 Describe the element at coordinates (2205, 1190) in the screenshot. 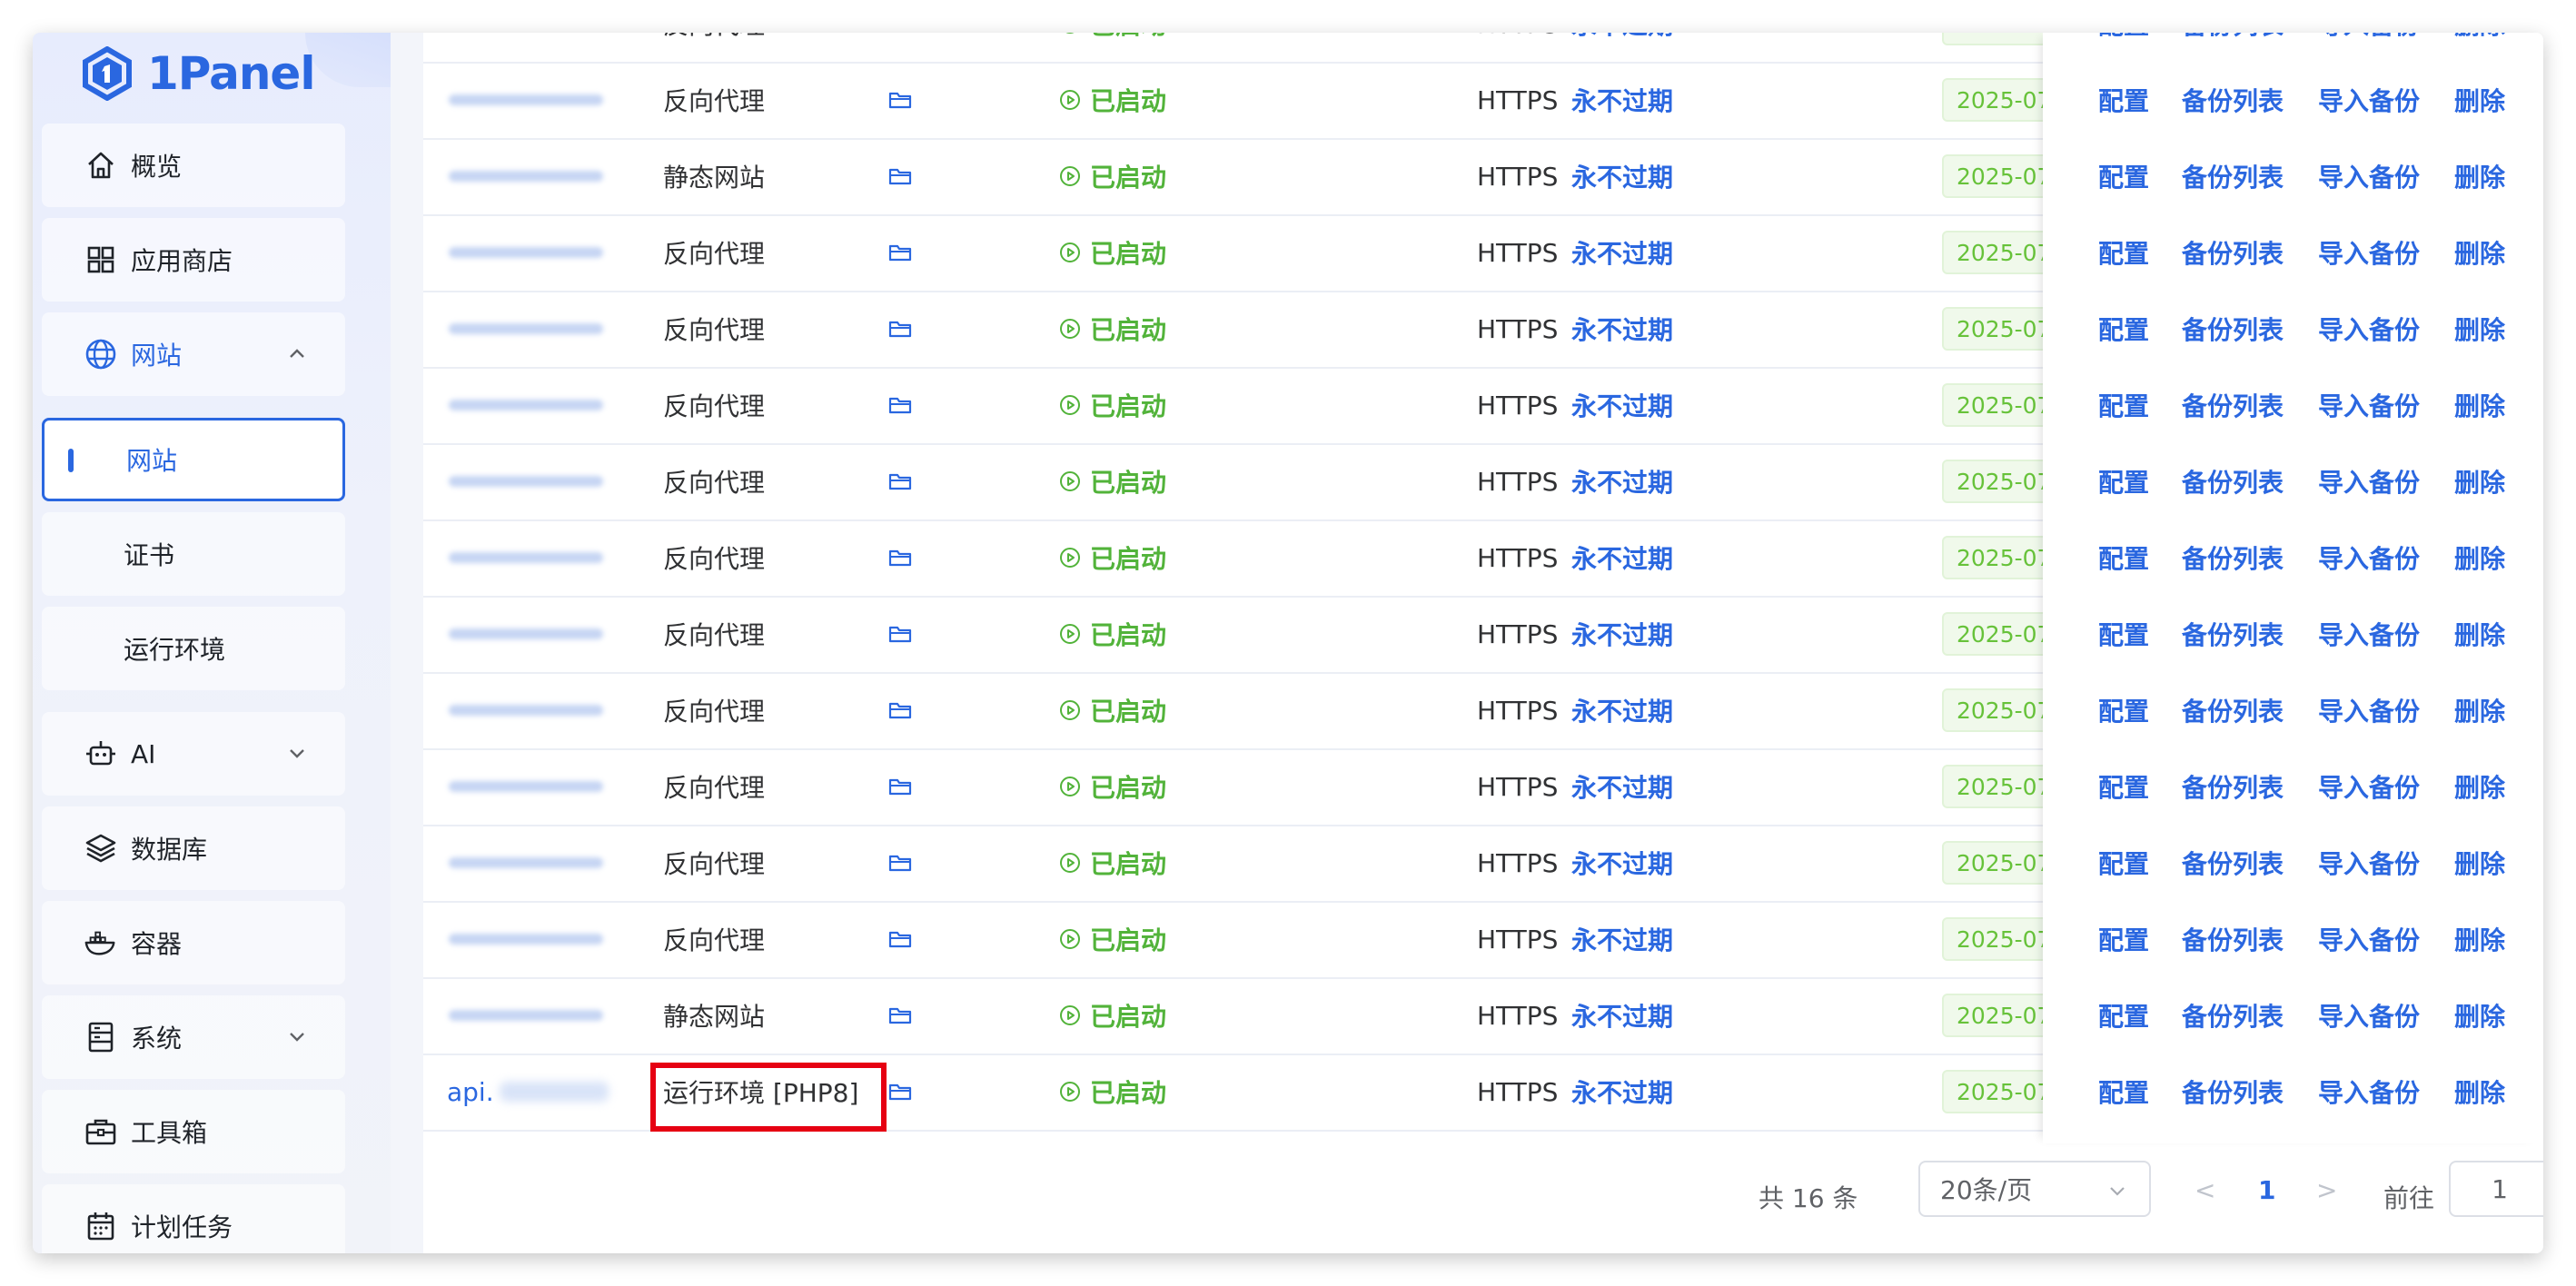

I see `prev-page-button: <` at that location.